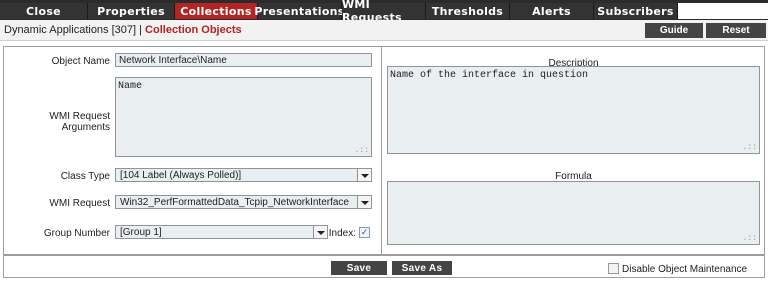  I want to click on save-button: Save, so click(359, 268).